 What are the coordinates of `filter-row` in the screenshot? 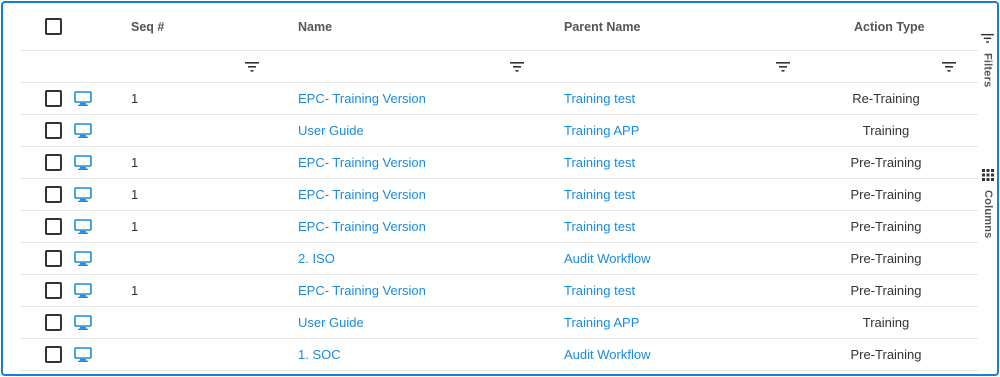 It's located at (499, 67).